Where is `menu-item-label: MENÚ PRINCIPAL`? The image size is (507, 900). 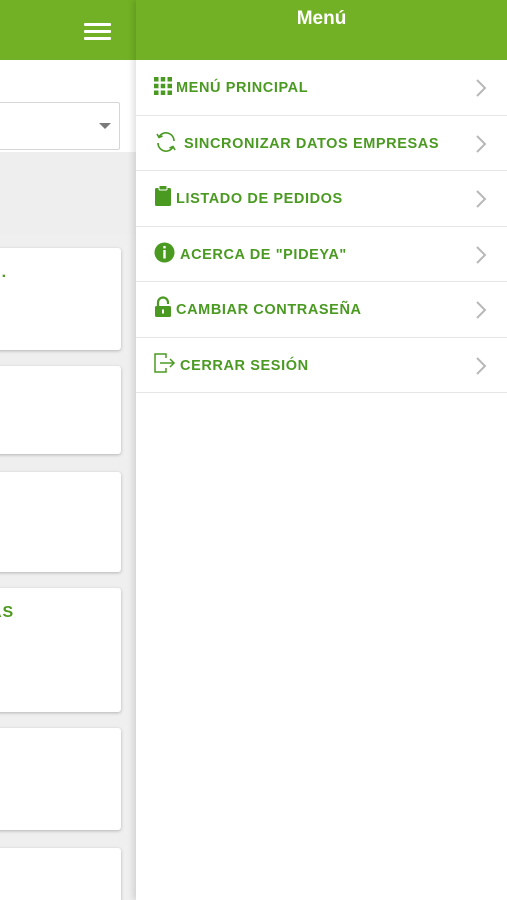 menu-item-label: MENÚ PRINCIPAL is located at coordinates (242, 88).